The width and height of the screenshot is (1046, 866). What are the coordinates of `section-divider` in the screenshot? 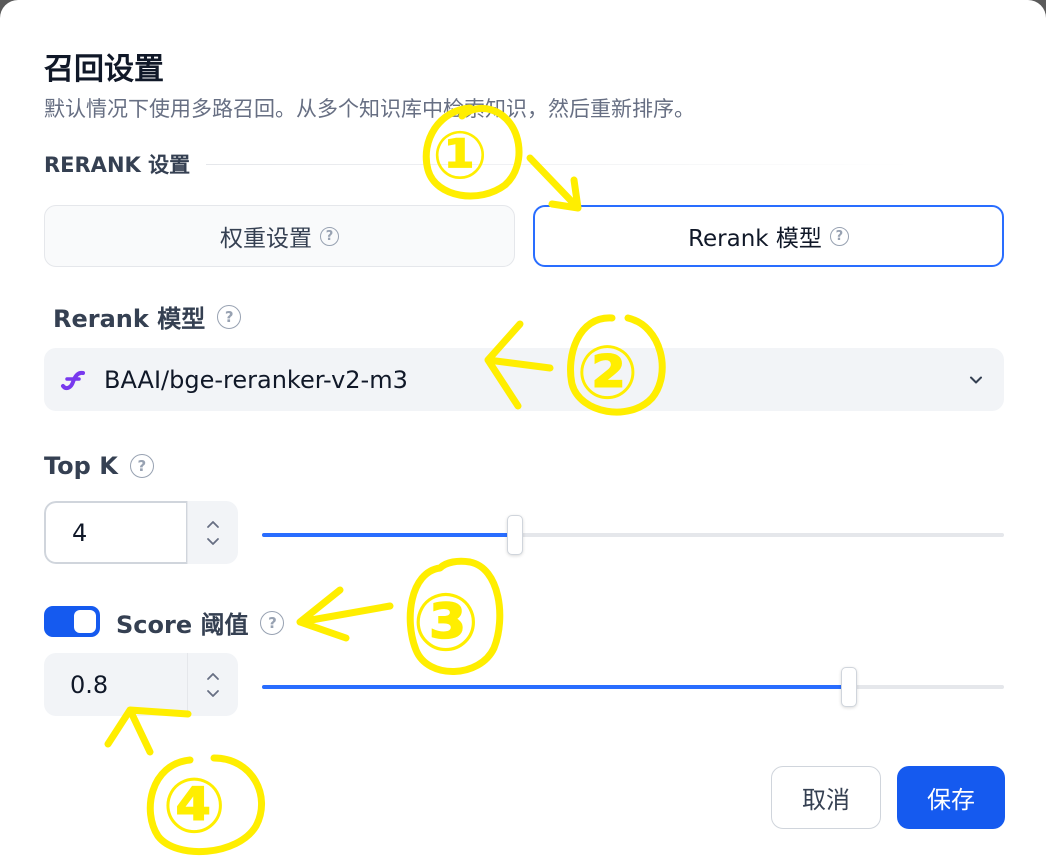 It's located at (560, 164).